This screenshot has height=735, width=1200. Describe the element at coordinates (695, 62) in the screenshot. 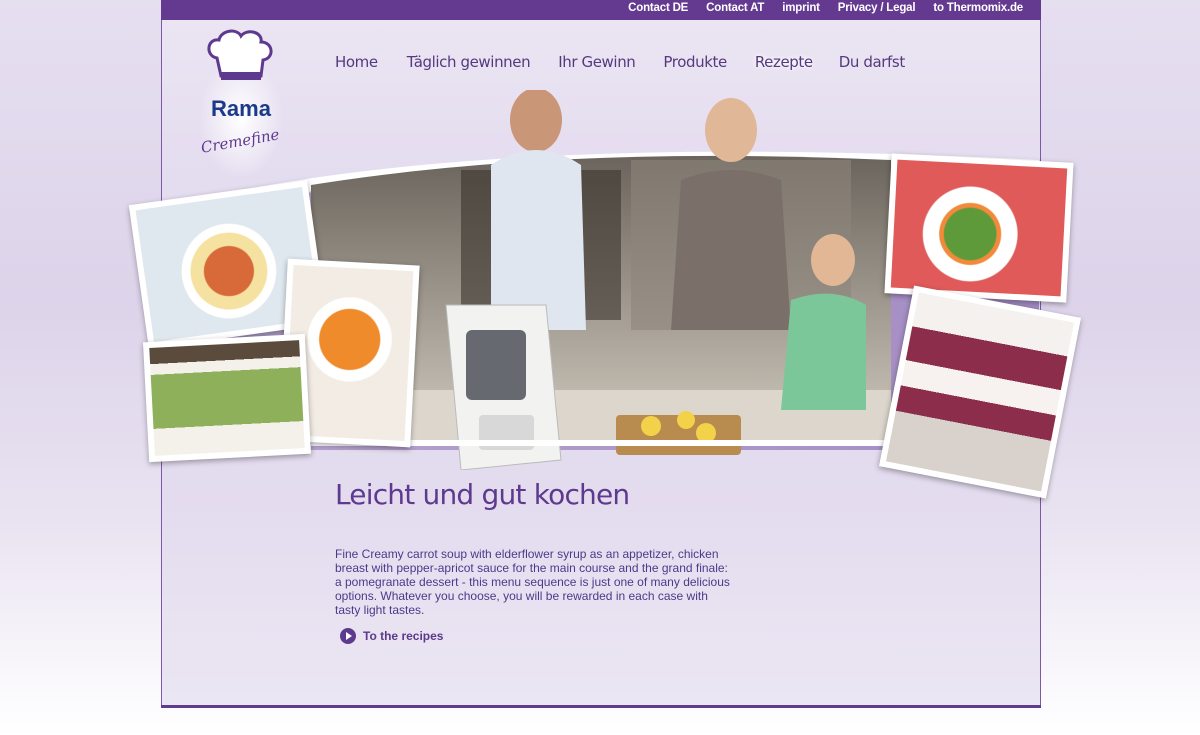

I see `nav-produkte: Produkte` at that location.